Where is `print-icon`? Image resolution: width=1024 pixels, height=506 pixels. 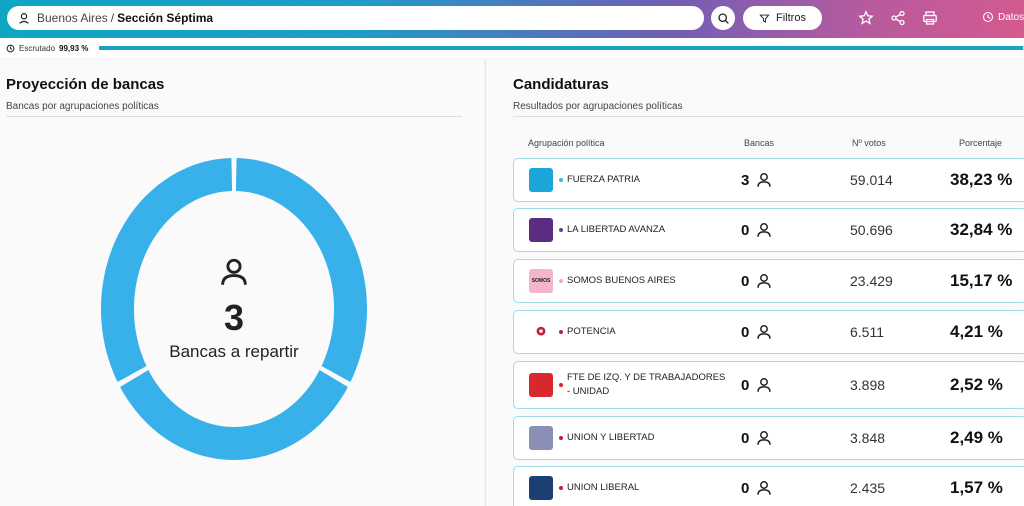
print-icon is located at coordinates (930, 18).